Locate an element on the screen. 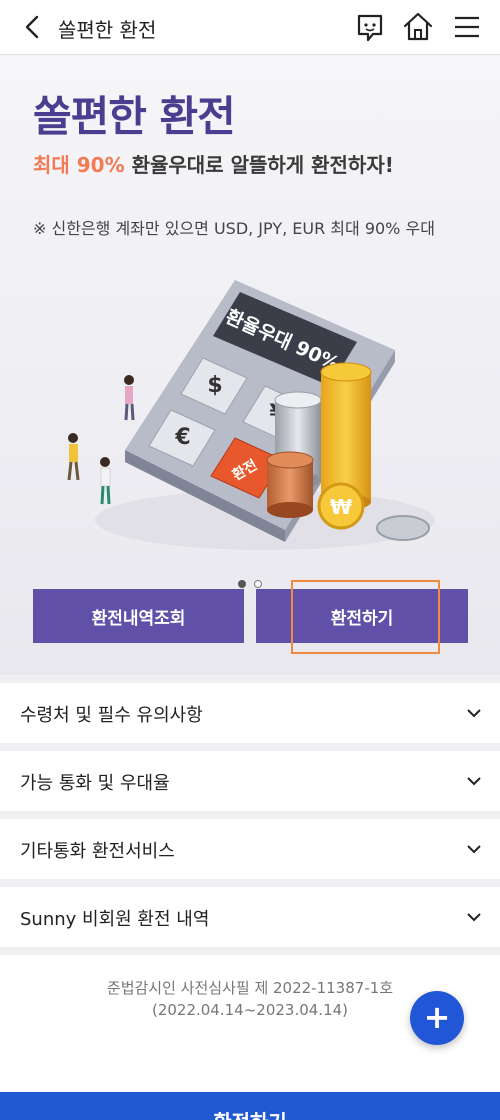  banner-title: 쏠편한 환전 is located at coordinates (134, 116).